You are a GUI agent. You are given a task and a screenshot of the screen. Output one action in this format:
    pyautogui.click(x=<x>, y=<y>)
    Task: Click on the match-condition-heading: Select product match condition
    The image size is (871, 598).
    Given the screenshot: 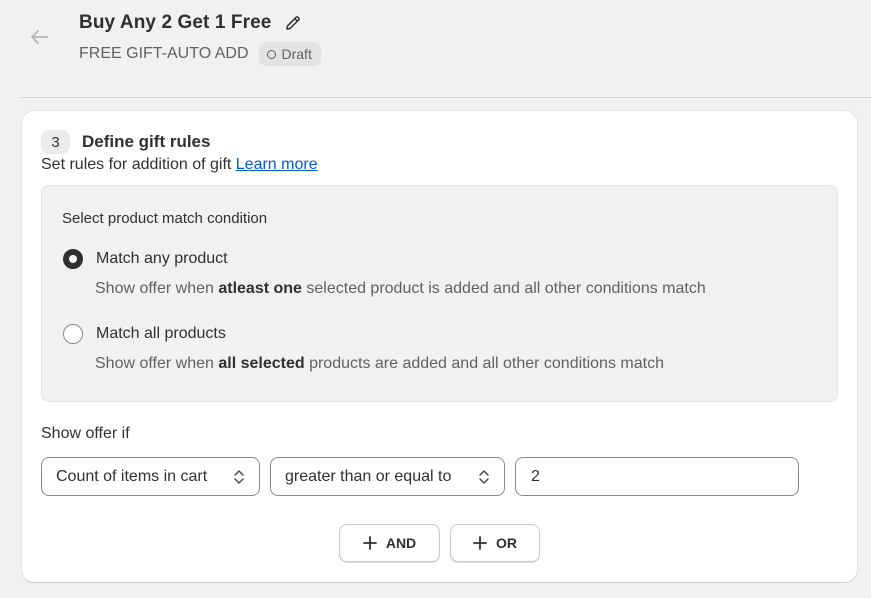 What is the action you would take?
    pyautogui.click(x=165, y=218)
    